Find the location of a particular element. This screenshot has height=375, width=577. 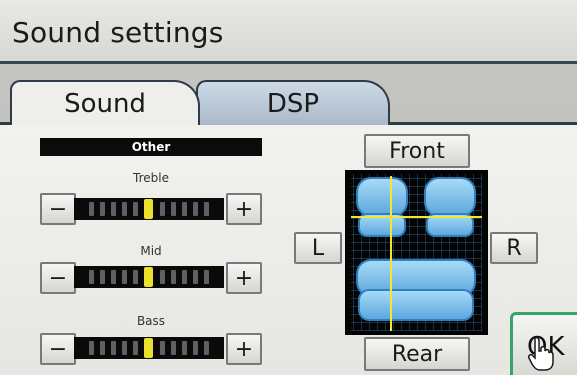

treble-level-bar is located at coordinates (149, 209).